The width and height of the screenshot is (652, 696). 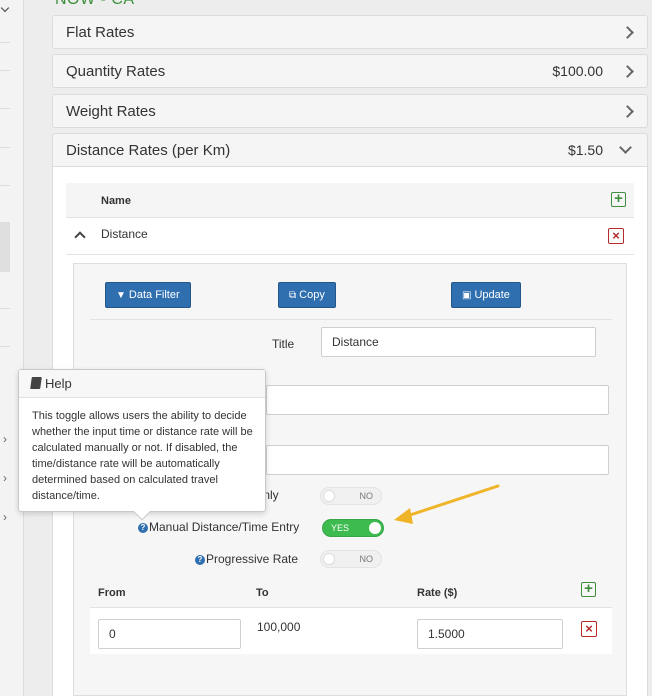 I want to click on annotation-arrow, so click(x=447, y=504).